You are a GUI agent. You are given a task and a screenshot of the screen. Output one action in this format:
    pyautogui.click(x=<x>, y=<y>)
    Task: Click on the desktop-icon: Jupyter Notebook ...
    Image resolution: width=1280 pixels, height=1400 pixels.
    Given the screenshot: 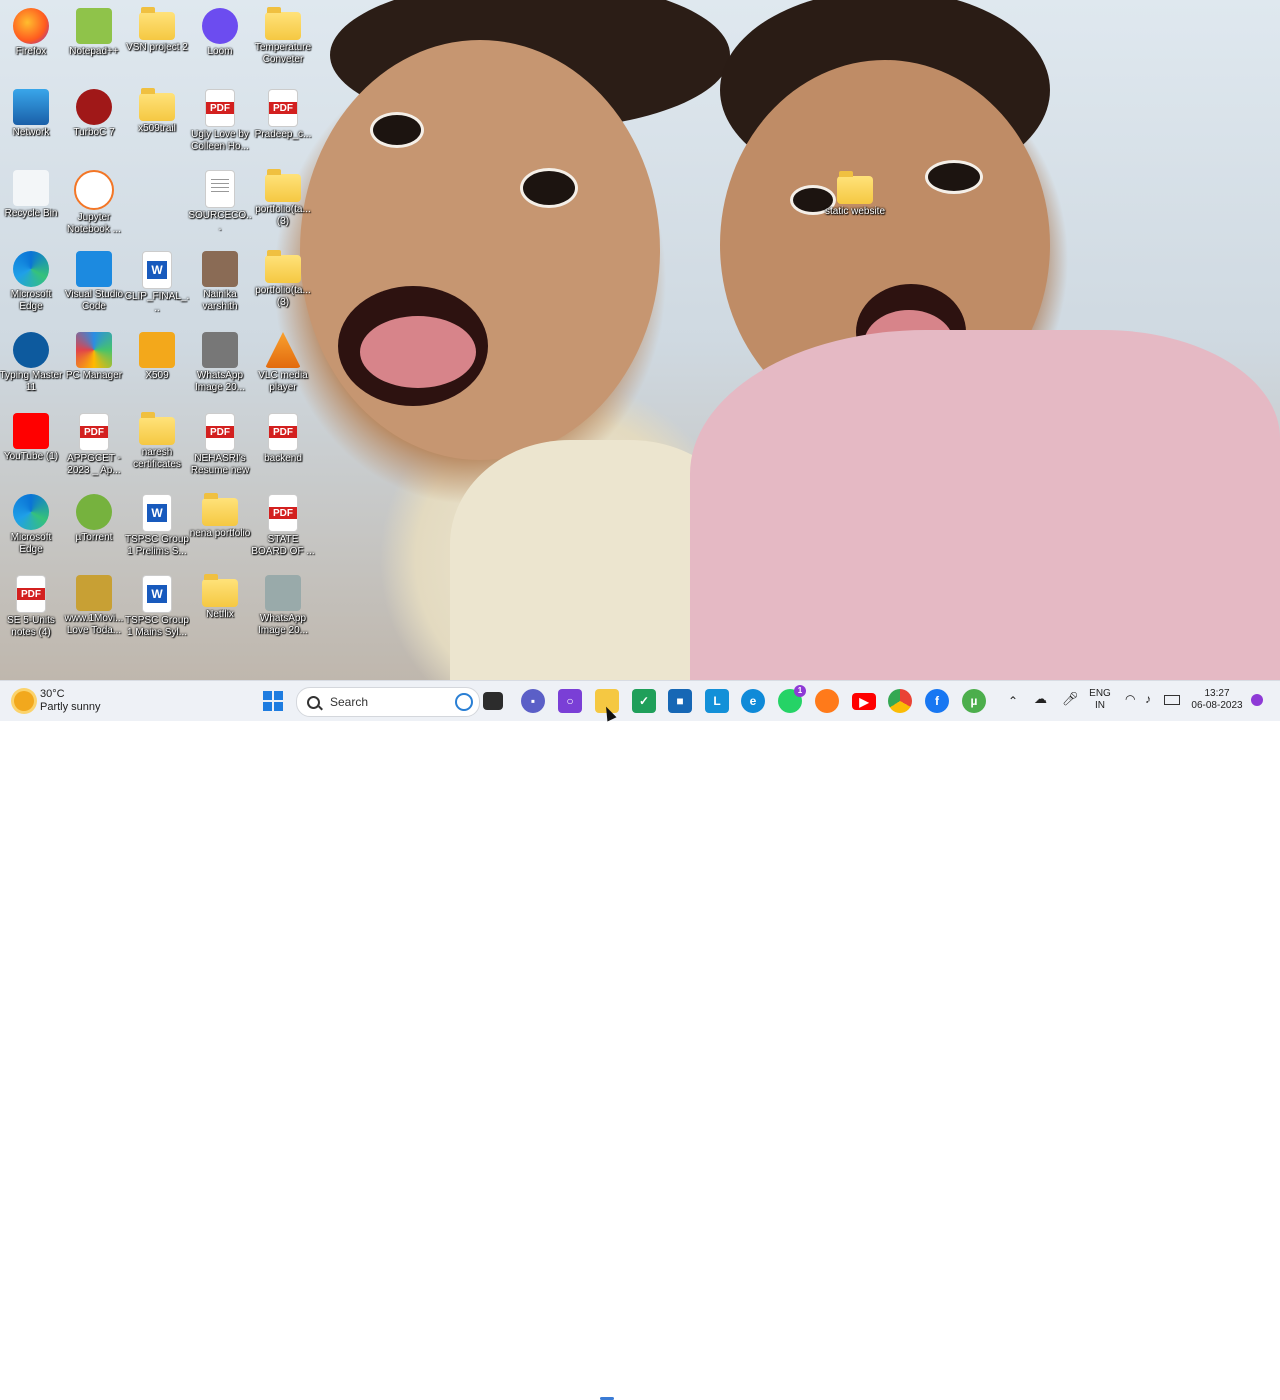 What is the action you would take?
    pyautogui.click(x=94, y=201)
    